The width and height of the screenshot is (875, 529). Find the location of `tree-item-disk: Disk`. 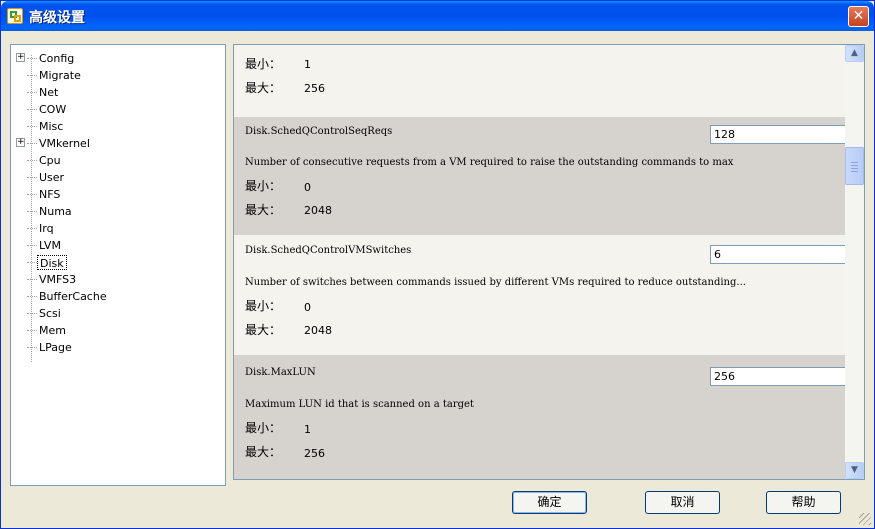

tree-item-disk: Disk is located at coordinates (116, 262).